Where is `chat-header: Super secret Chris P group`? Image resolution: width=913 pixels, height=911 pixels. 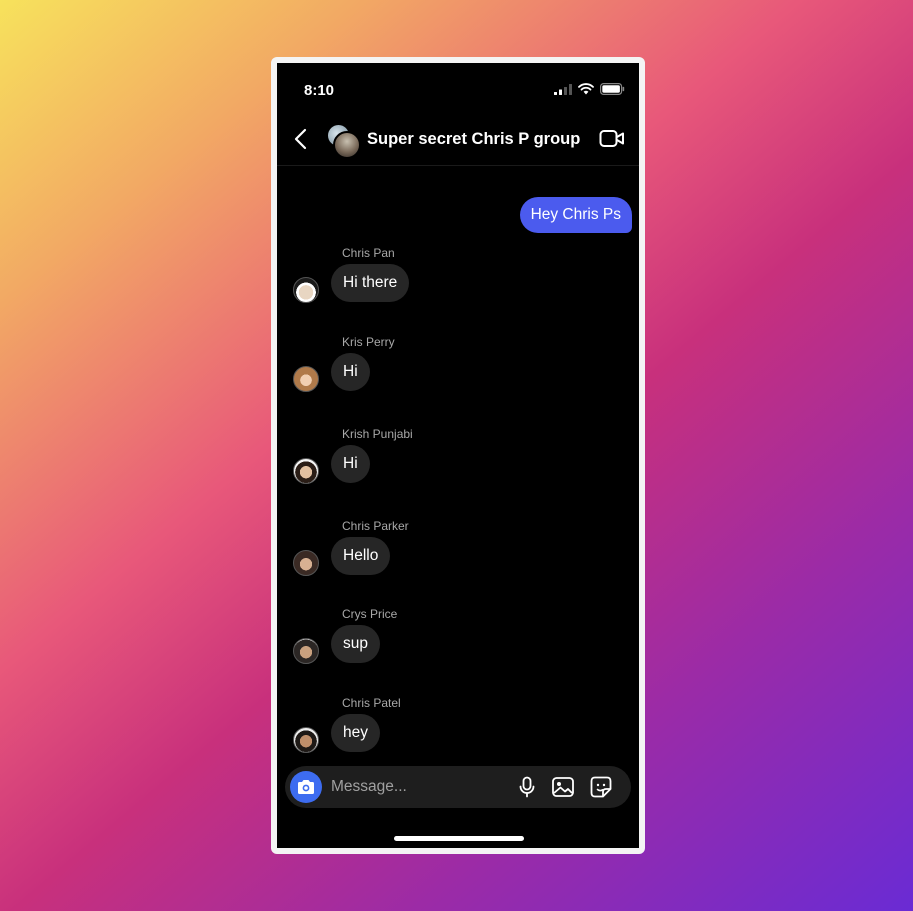 chat-header: Super secret Chris P group is located at coordinates (458, 140).